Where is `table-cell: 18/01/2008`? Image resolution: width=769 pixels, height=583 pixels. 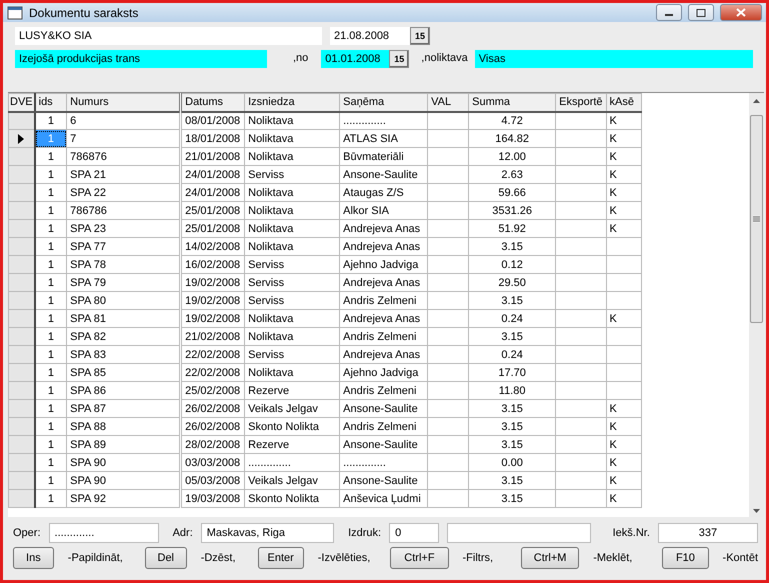
table-cell: 18/01/2008 is located at coordinates (212, 139).